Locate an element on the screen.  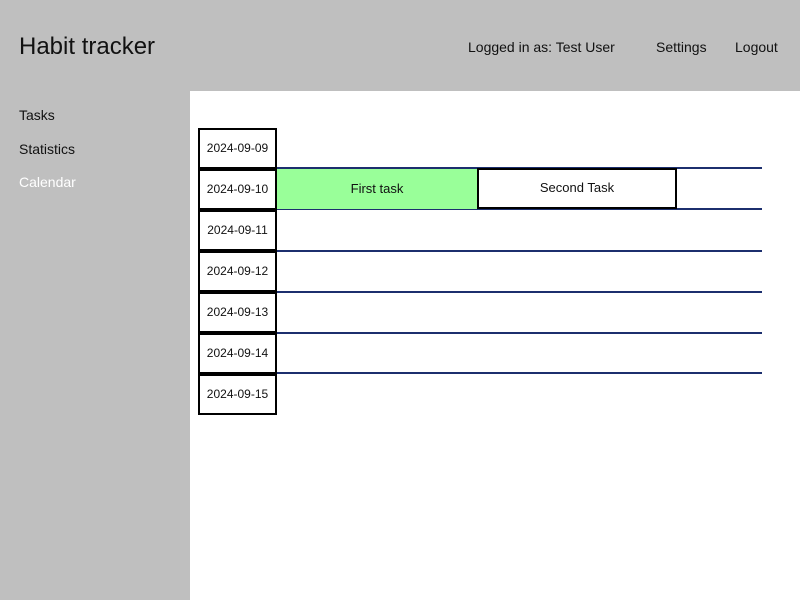
calendar-date-cell: 2024-09-12 is located at coordinates (237, 271).